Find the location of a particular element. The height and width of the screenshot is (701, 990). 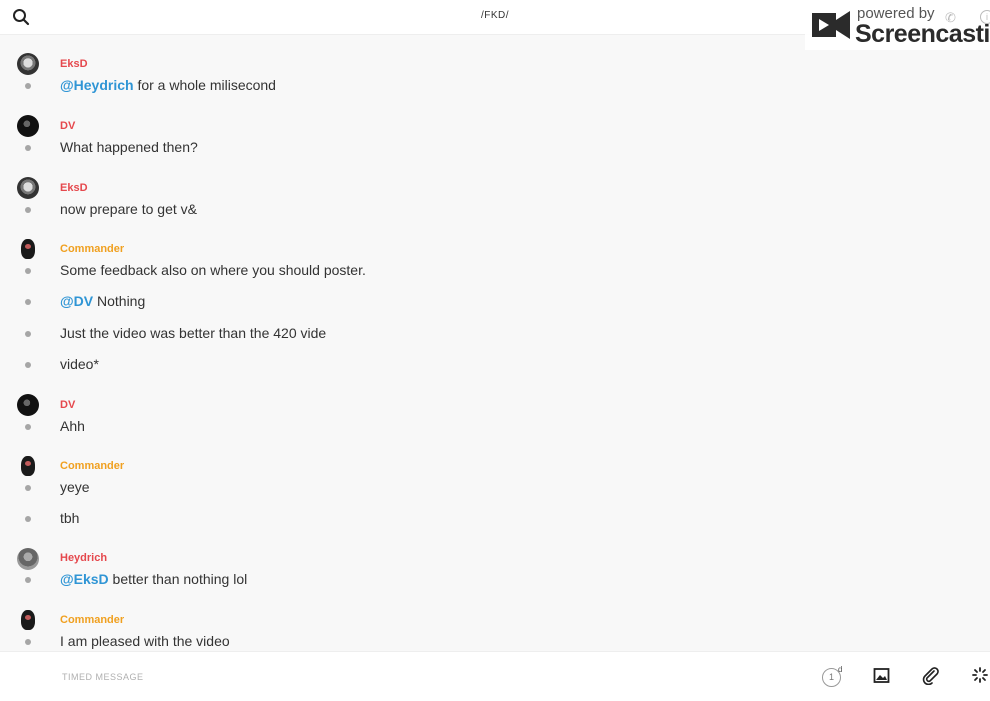

mention-link: @EksD is located at coordinates (84, 579).